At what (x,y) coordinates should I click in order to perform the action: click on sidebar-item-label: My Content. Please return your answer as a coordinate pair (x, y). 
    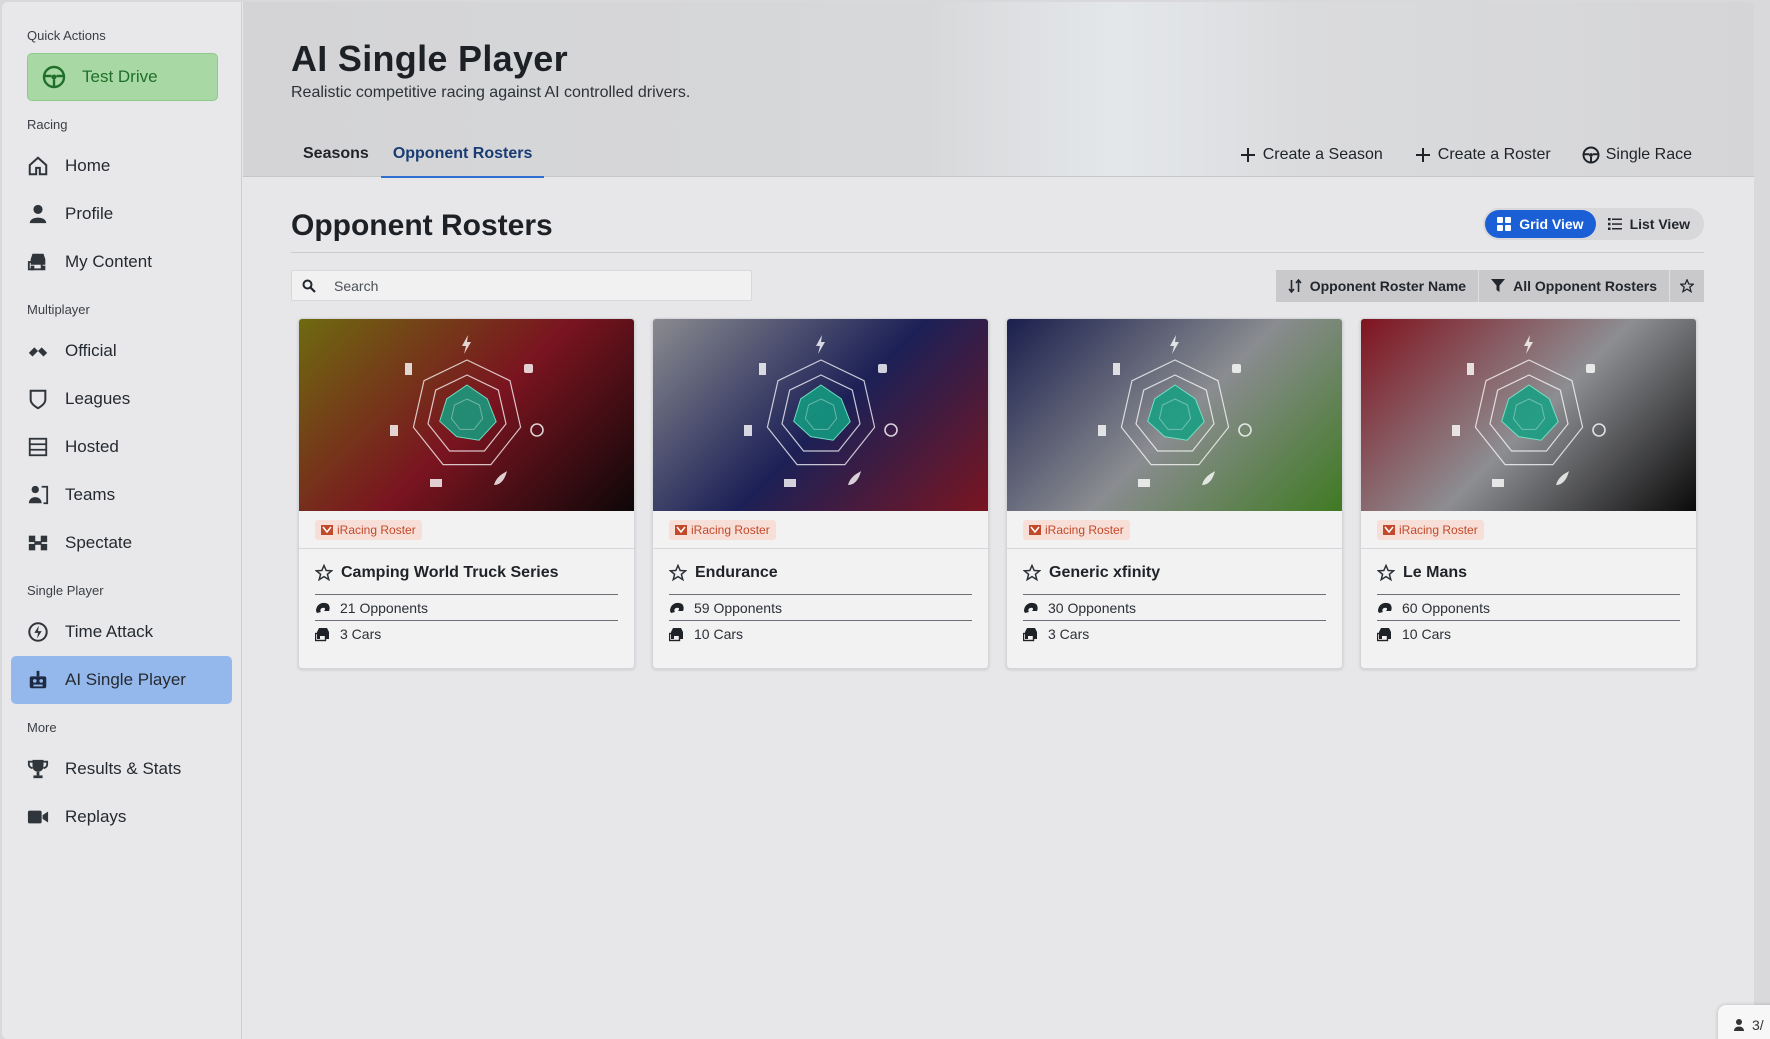
    Looking at the image, I should click on (108, 261).